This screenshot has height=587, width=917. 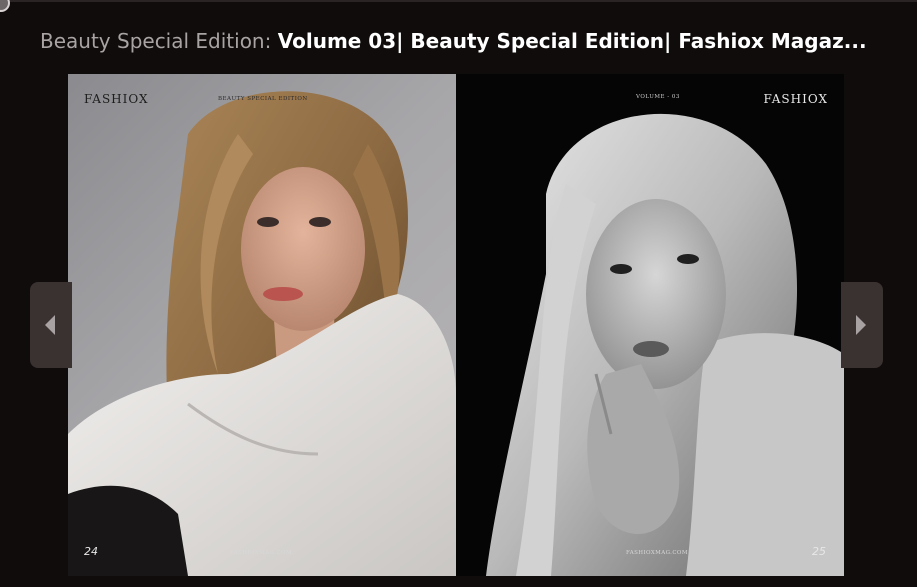 What do you see at coordinates (658, 97) in the screenshot?
I see `edition-label: VOLUME - 03` at bounding box center [658, 97].